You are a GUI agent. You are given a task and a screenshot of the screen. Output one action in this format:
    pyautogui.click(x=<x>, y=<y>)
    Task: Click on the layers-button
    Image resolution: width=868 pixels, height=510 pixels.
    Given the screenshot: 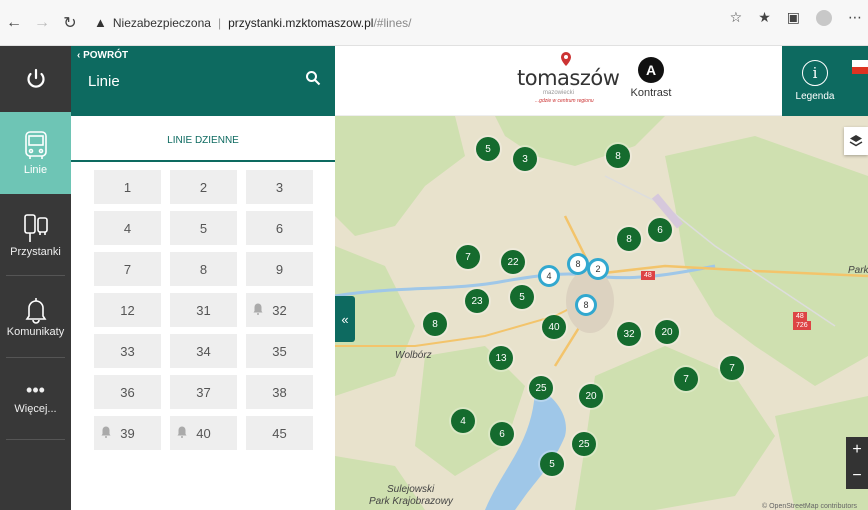 What is the action you would take?
    pyautogui.click(x=856, y=141)
    